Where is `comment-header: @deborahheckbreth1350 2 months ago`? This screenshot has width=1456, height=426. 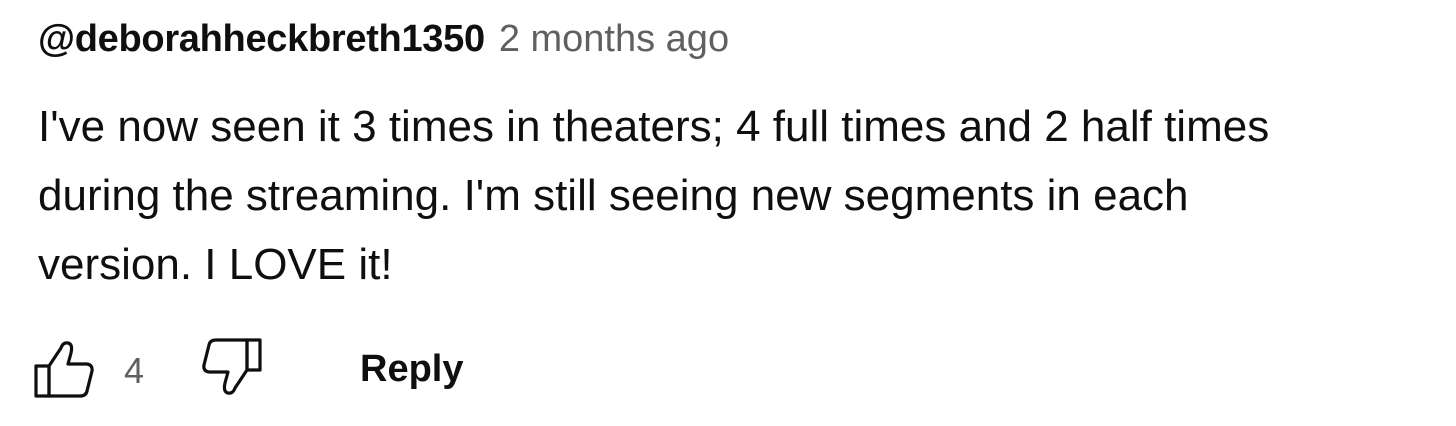 comment-header: @deborahheckbreth1350 2 months ago is located at coordinates (383, 43).